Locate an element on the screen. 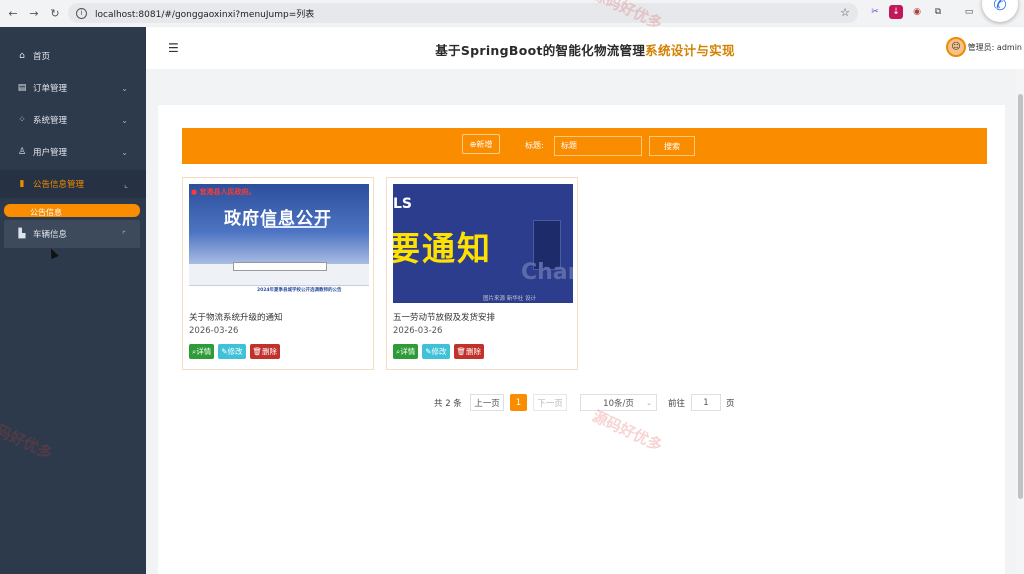  sidebar-item-label: 订单管理 is located at coordinates (50, 89).